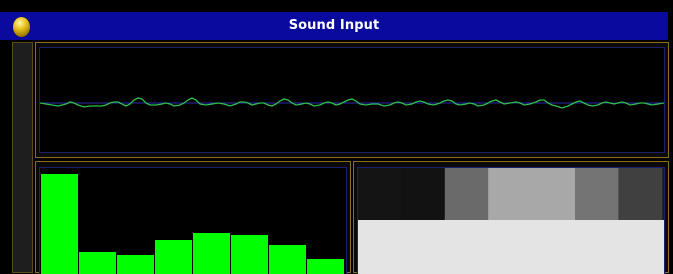 The width and height of the screenshot is (673, 274). I want to click on title-bar: Sound Input, so click(334, 26).